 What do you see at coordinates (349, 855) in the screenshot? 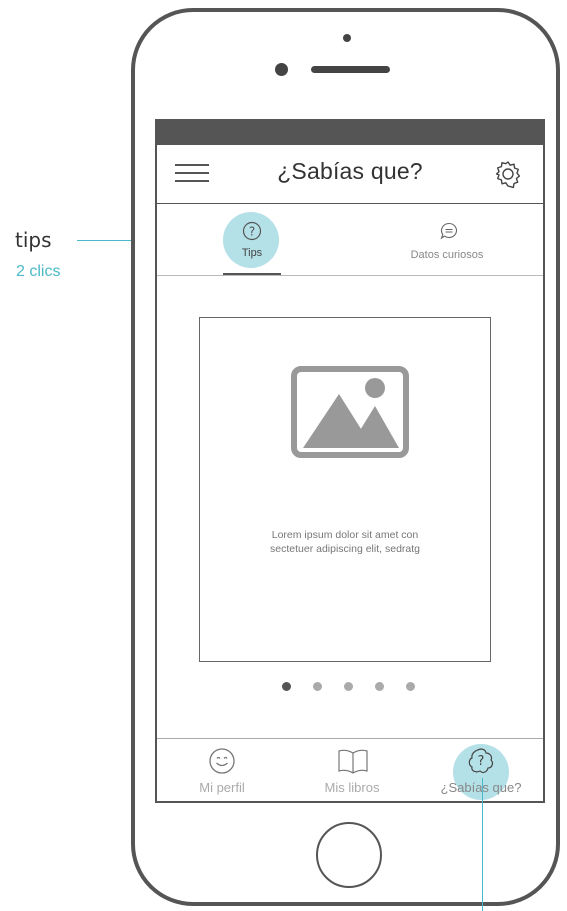
I see `home-button` at bounding box center [349, 855].